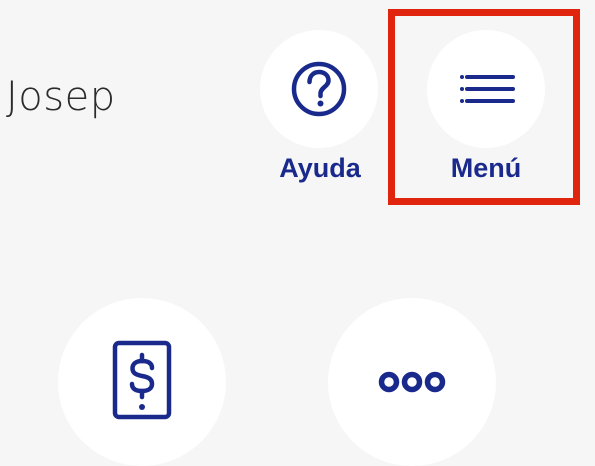  What do you see at coordinates (320, 168) in the screenshot?
I see `help-button-label: Ayuda` at bounding box center [320, 168].